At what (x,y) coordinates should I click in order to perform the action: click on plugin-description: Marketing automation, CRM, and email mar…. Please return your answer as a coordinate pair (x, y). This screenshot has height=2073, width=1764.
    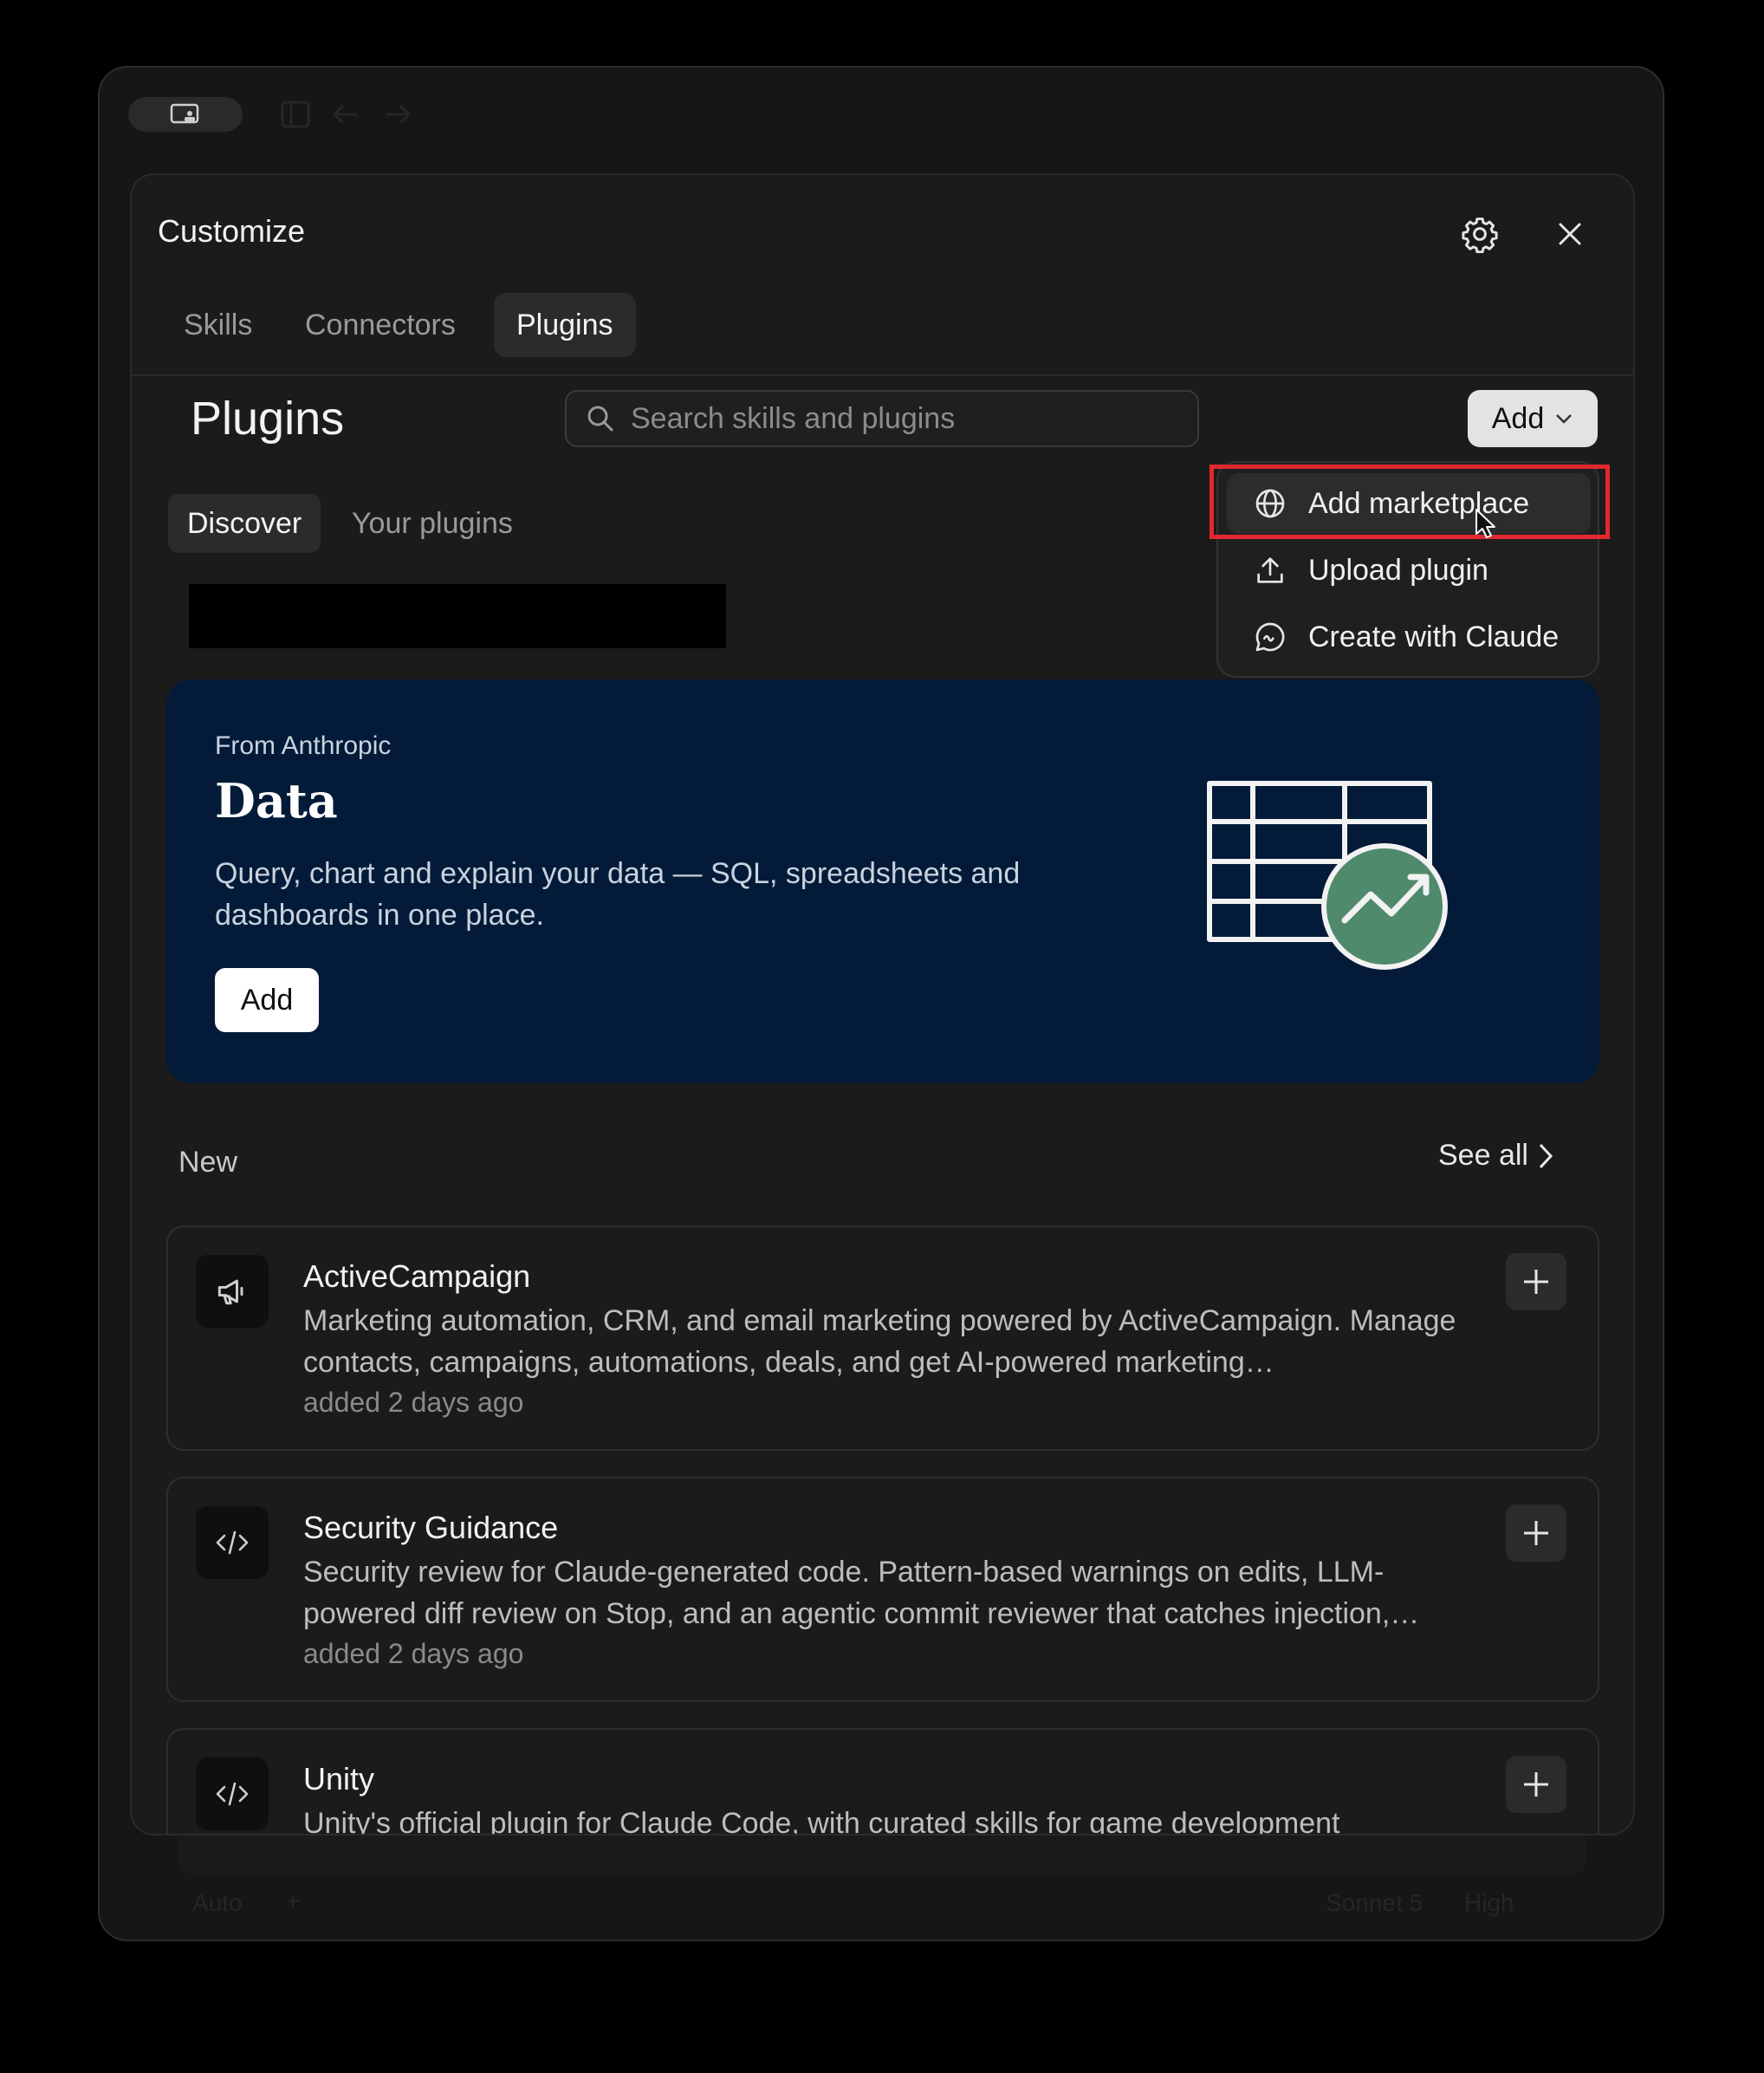
    Looking at the image, I should click on (879, 1341).